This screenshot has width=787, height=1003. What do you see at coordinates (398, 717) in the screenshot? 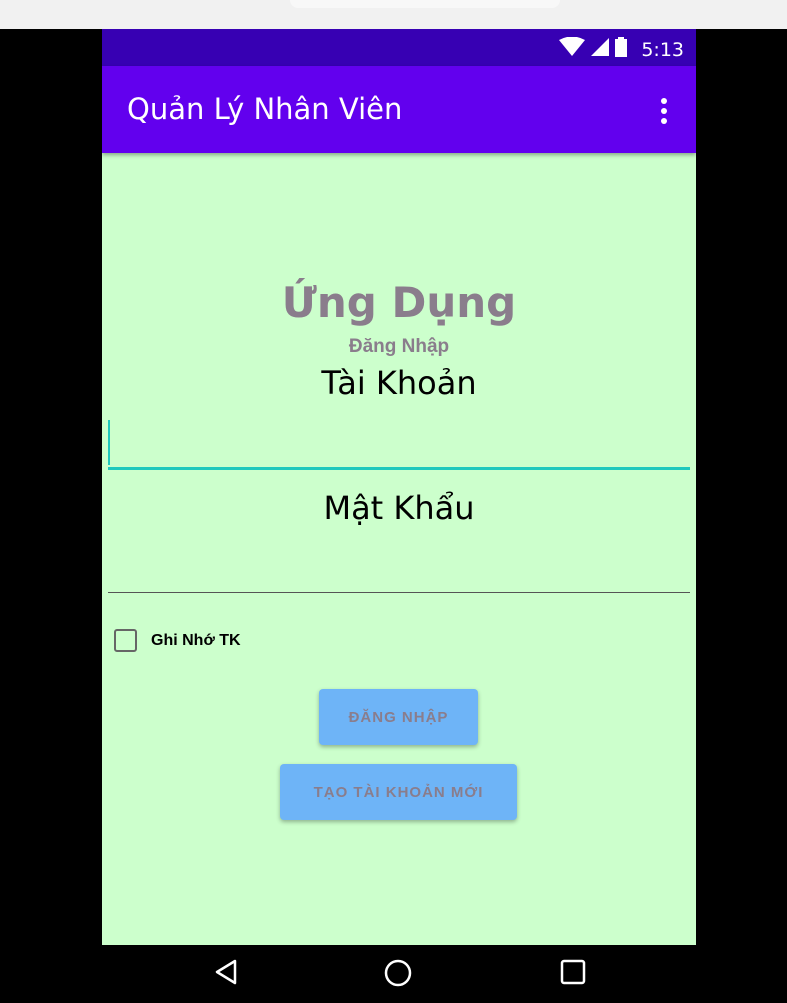
I see `login-button: ĐĂNG NHẬP` at bounding box center [398, 717].